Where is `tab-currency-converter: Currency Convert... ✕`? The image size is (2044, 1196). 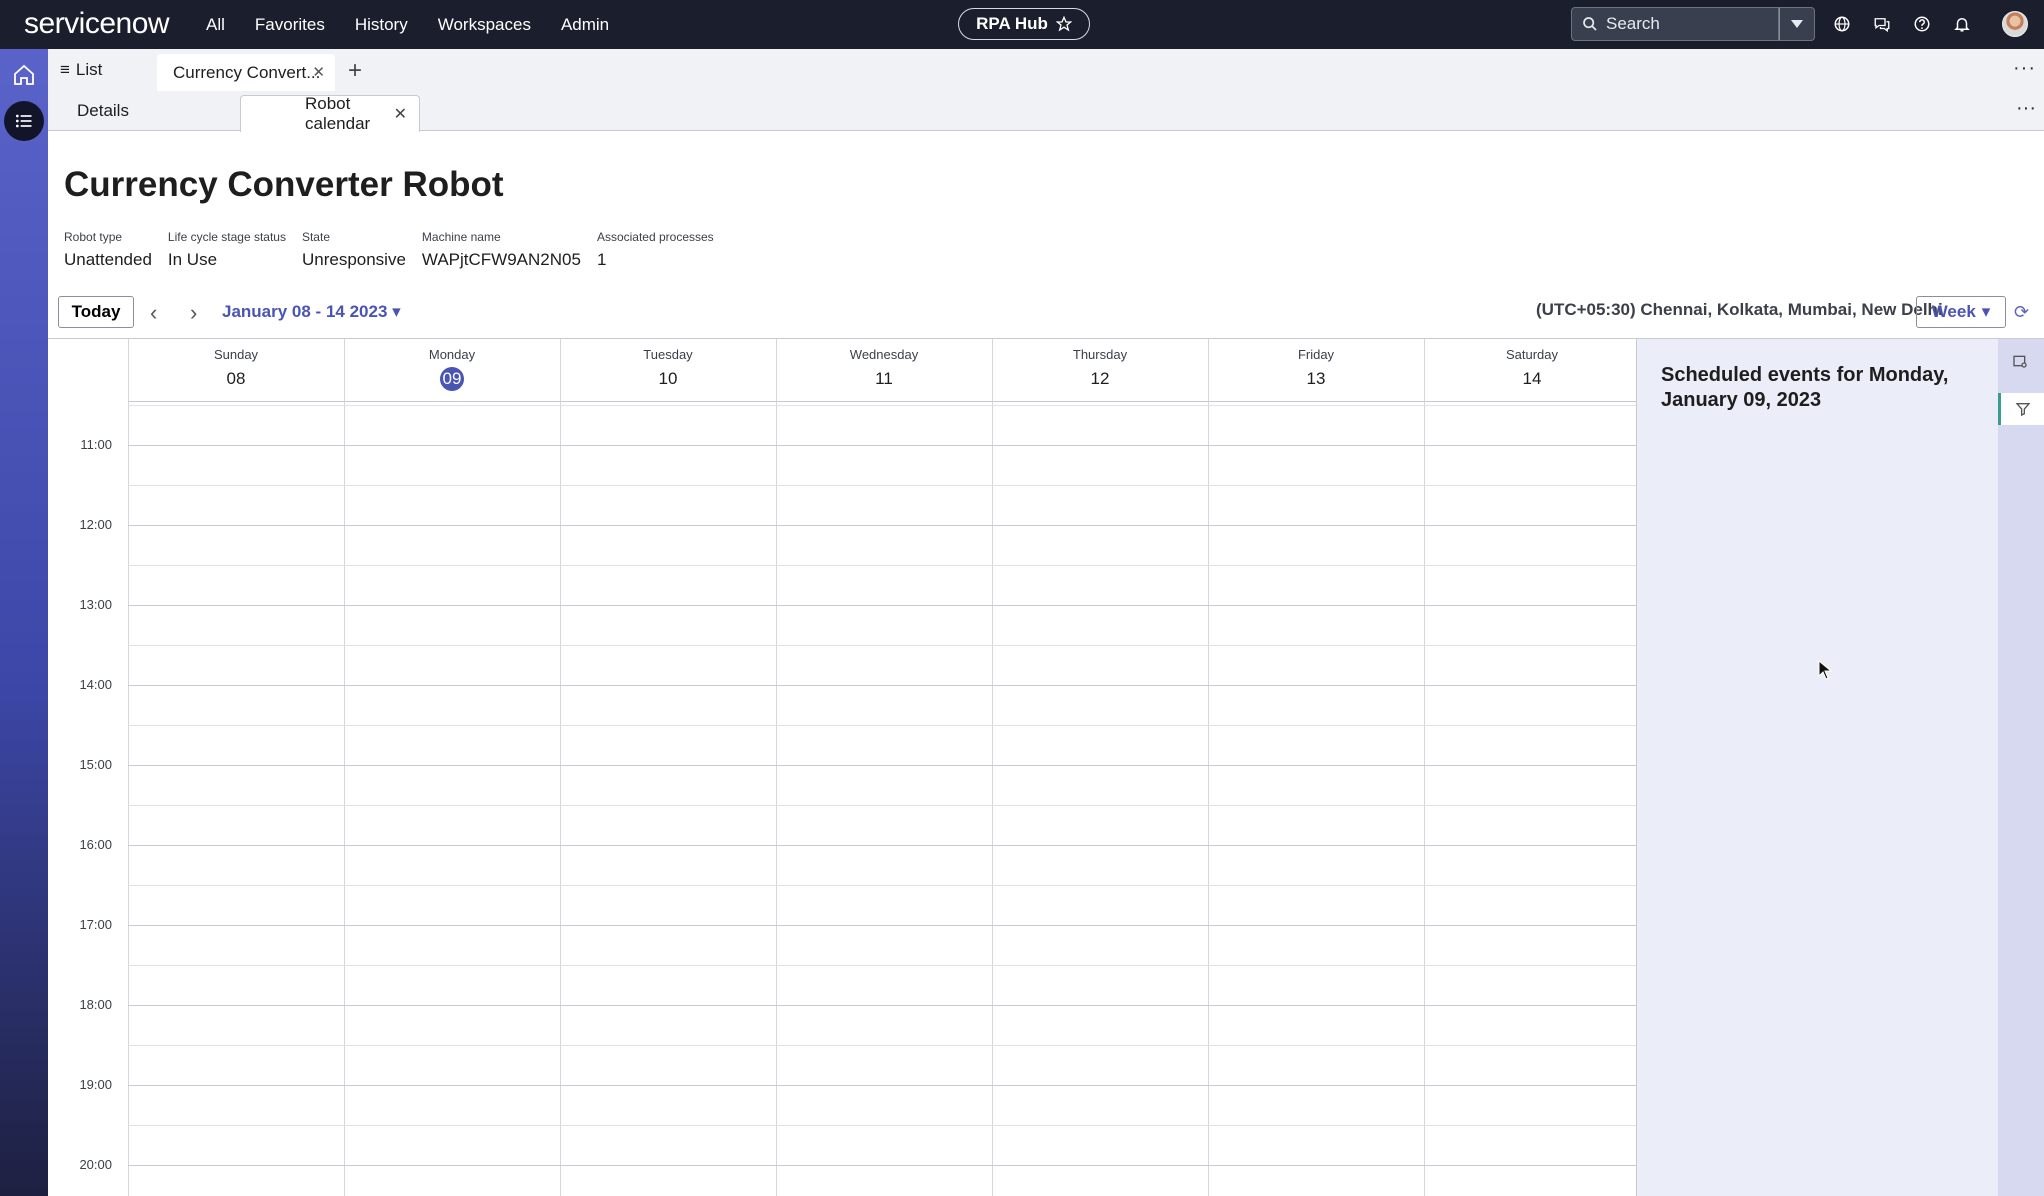 tab-currency-converter: Currency Convert... ✕ is located at coordinates (246, 72).